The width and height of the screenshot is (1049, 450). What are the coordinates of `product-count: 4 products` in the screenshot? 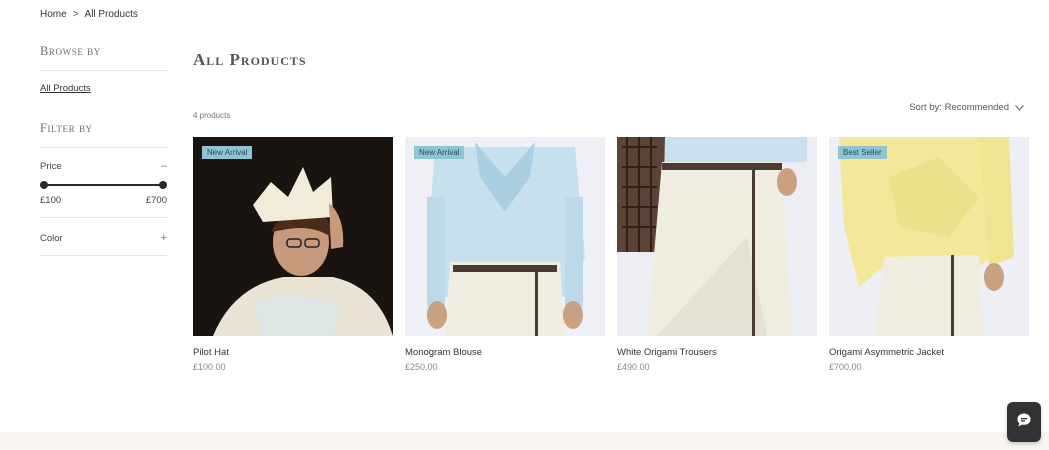 It's located at (212, 115).